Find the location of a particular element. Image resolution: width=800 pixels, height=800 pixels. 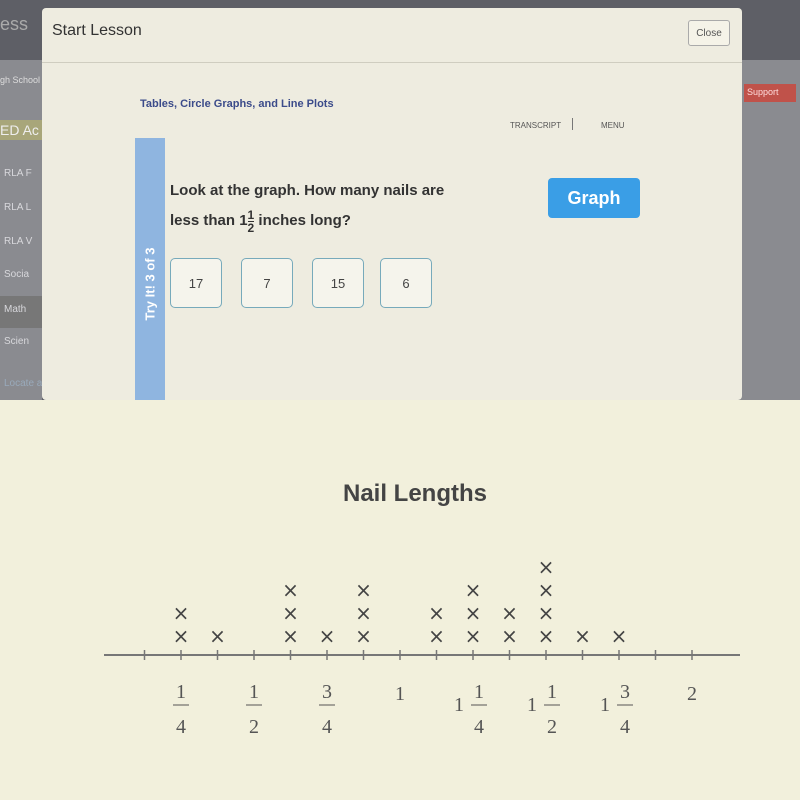

sidebar-item: Scien is located at coordinates (21, 341).